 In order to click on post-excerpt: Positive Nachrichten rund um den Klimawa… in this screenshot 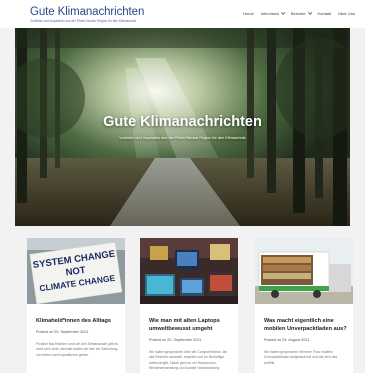, I will do `click(77, 349)`.